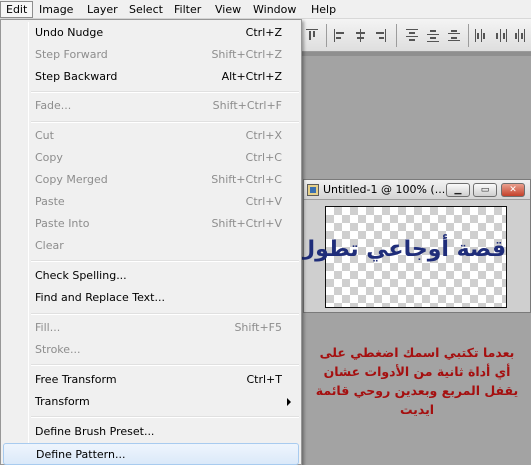 The height and width of the screenshot is (465, 531). Describe the element at coordinates (274, 9) in the screenshot. I see `menu-window: Window` at that location.